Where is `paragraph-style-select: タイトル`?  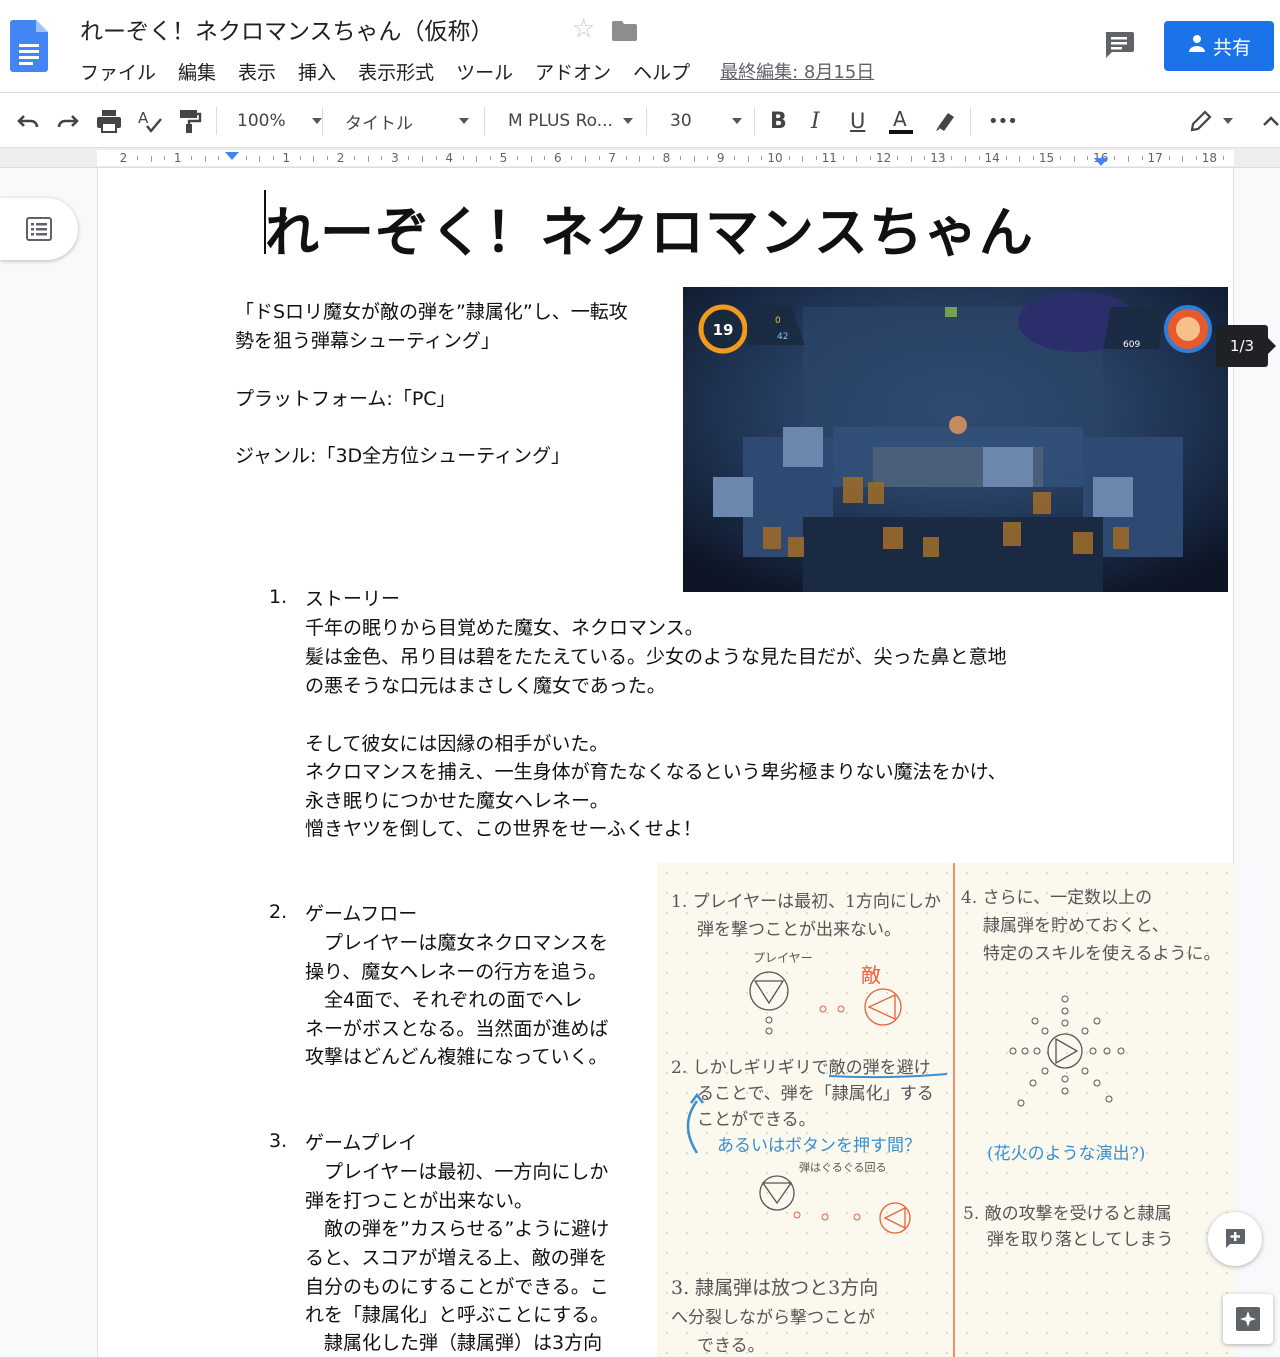 paragraph-style-select: タイトル is located at coordinates (407, 121).